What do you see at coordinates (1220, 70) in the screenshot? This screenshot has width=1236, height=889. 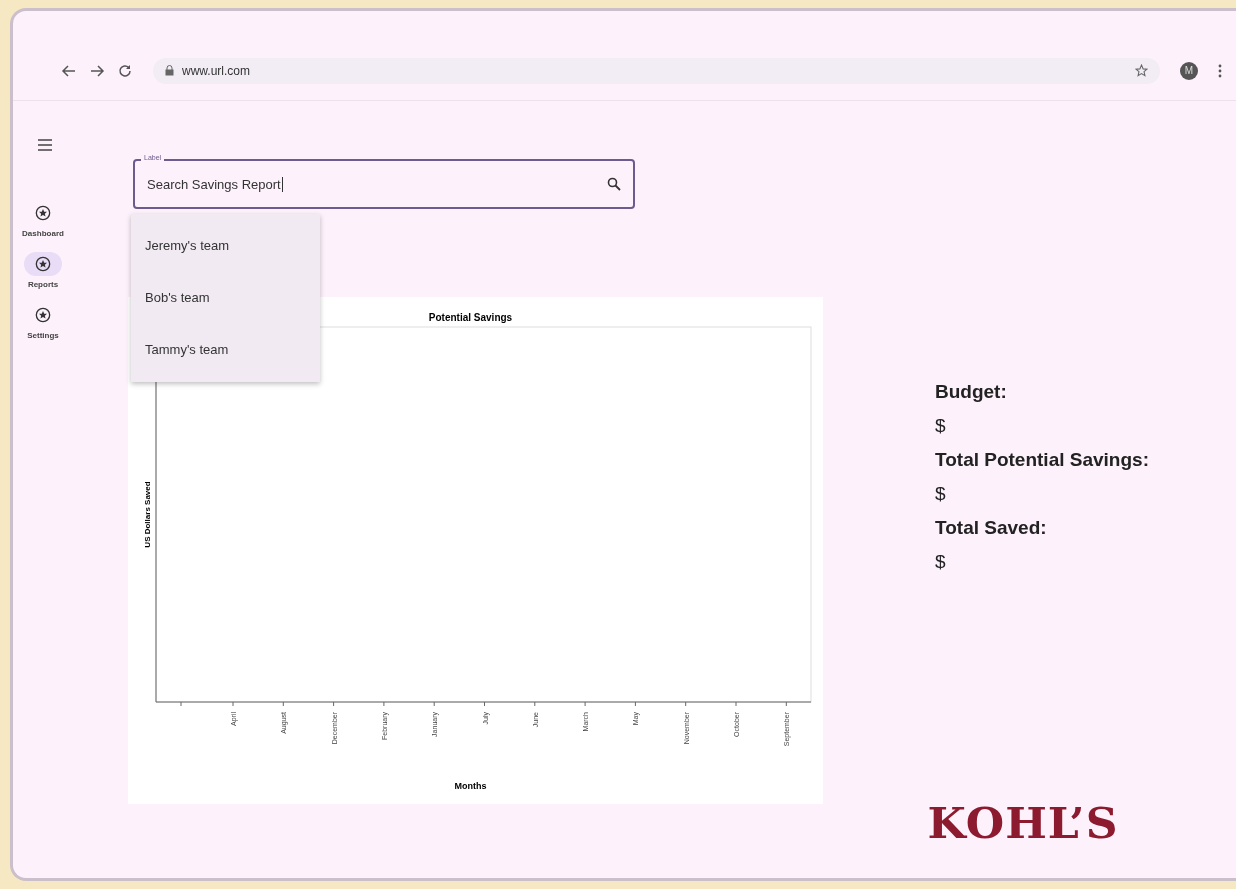 I see `more-icon` at bounding box center [1220, 70].